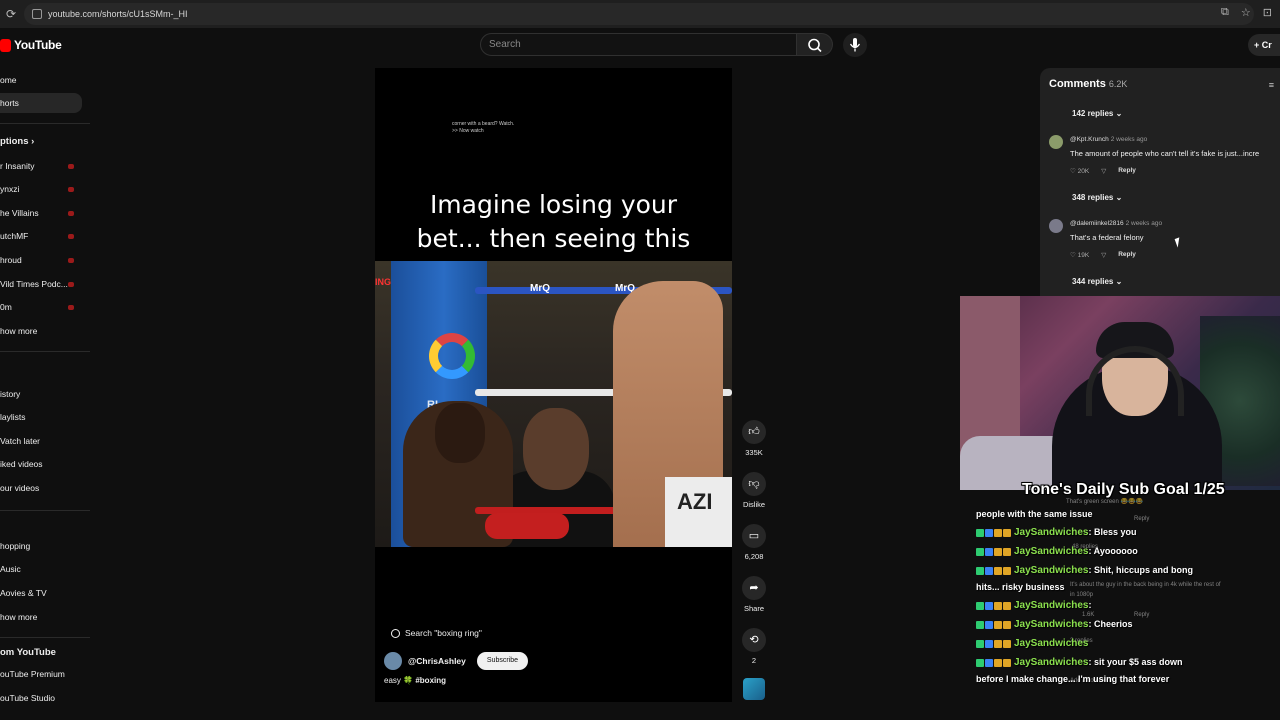 The height and width of the screenshot is (720, 1280). Describe the element at coordinates (41, 394) in the screenshot. I see `sidebar-item-history: istory` at that location.